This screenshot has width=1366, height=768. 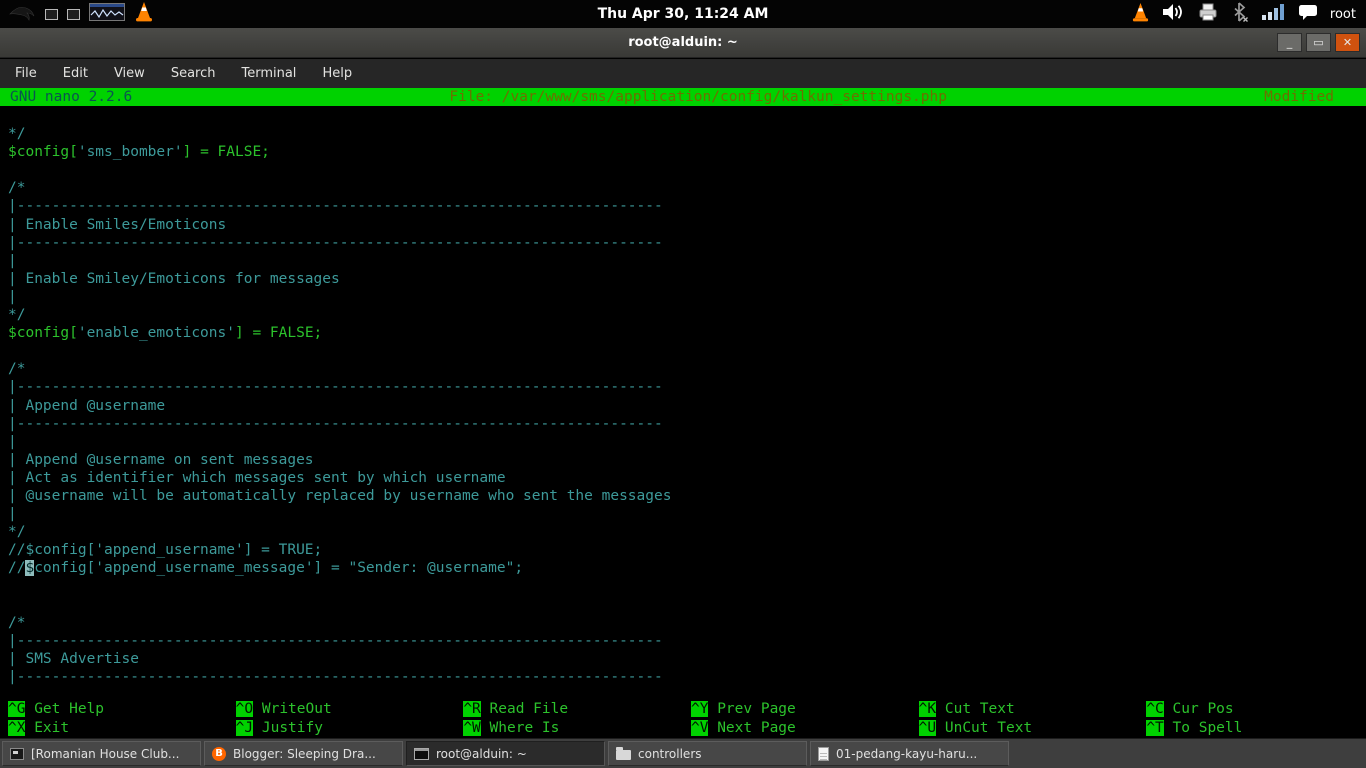 I want to click on shortcut-label: Prev Page, so click(x=752, y=709).